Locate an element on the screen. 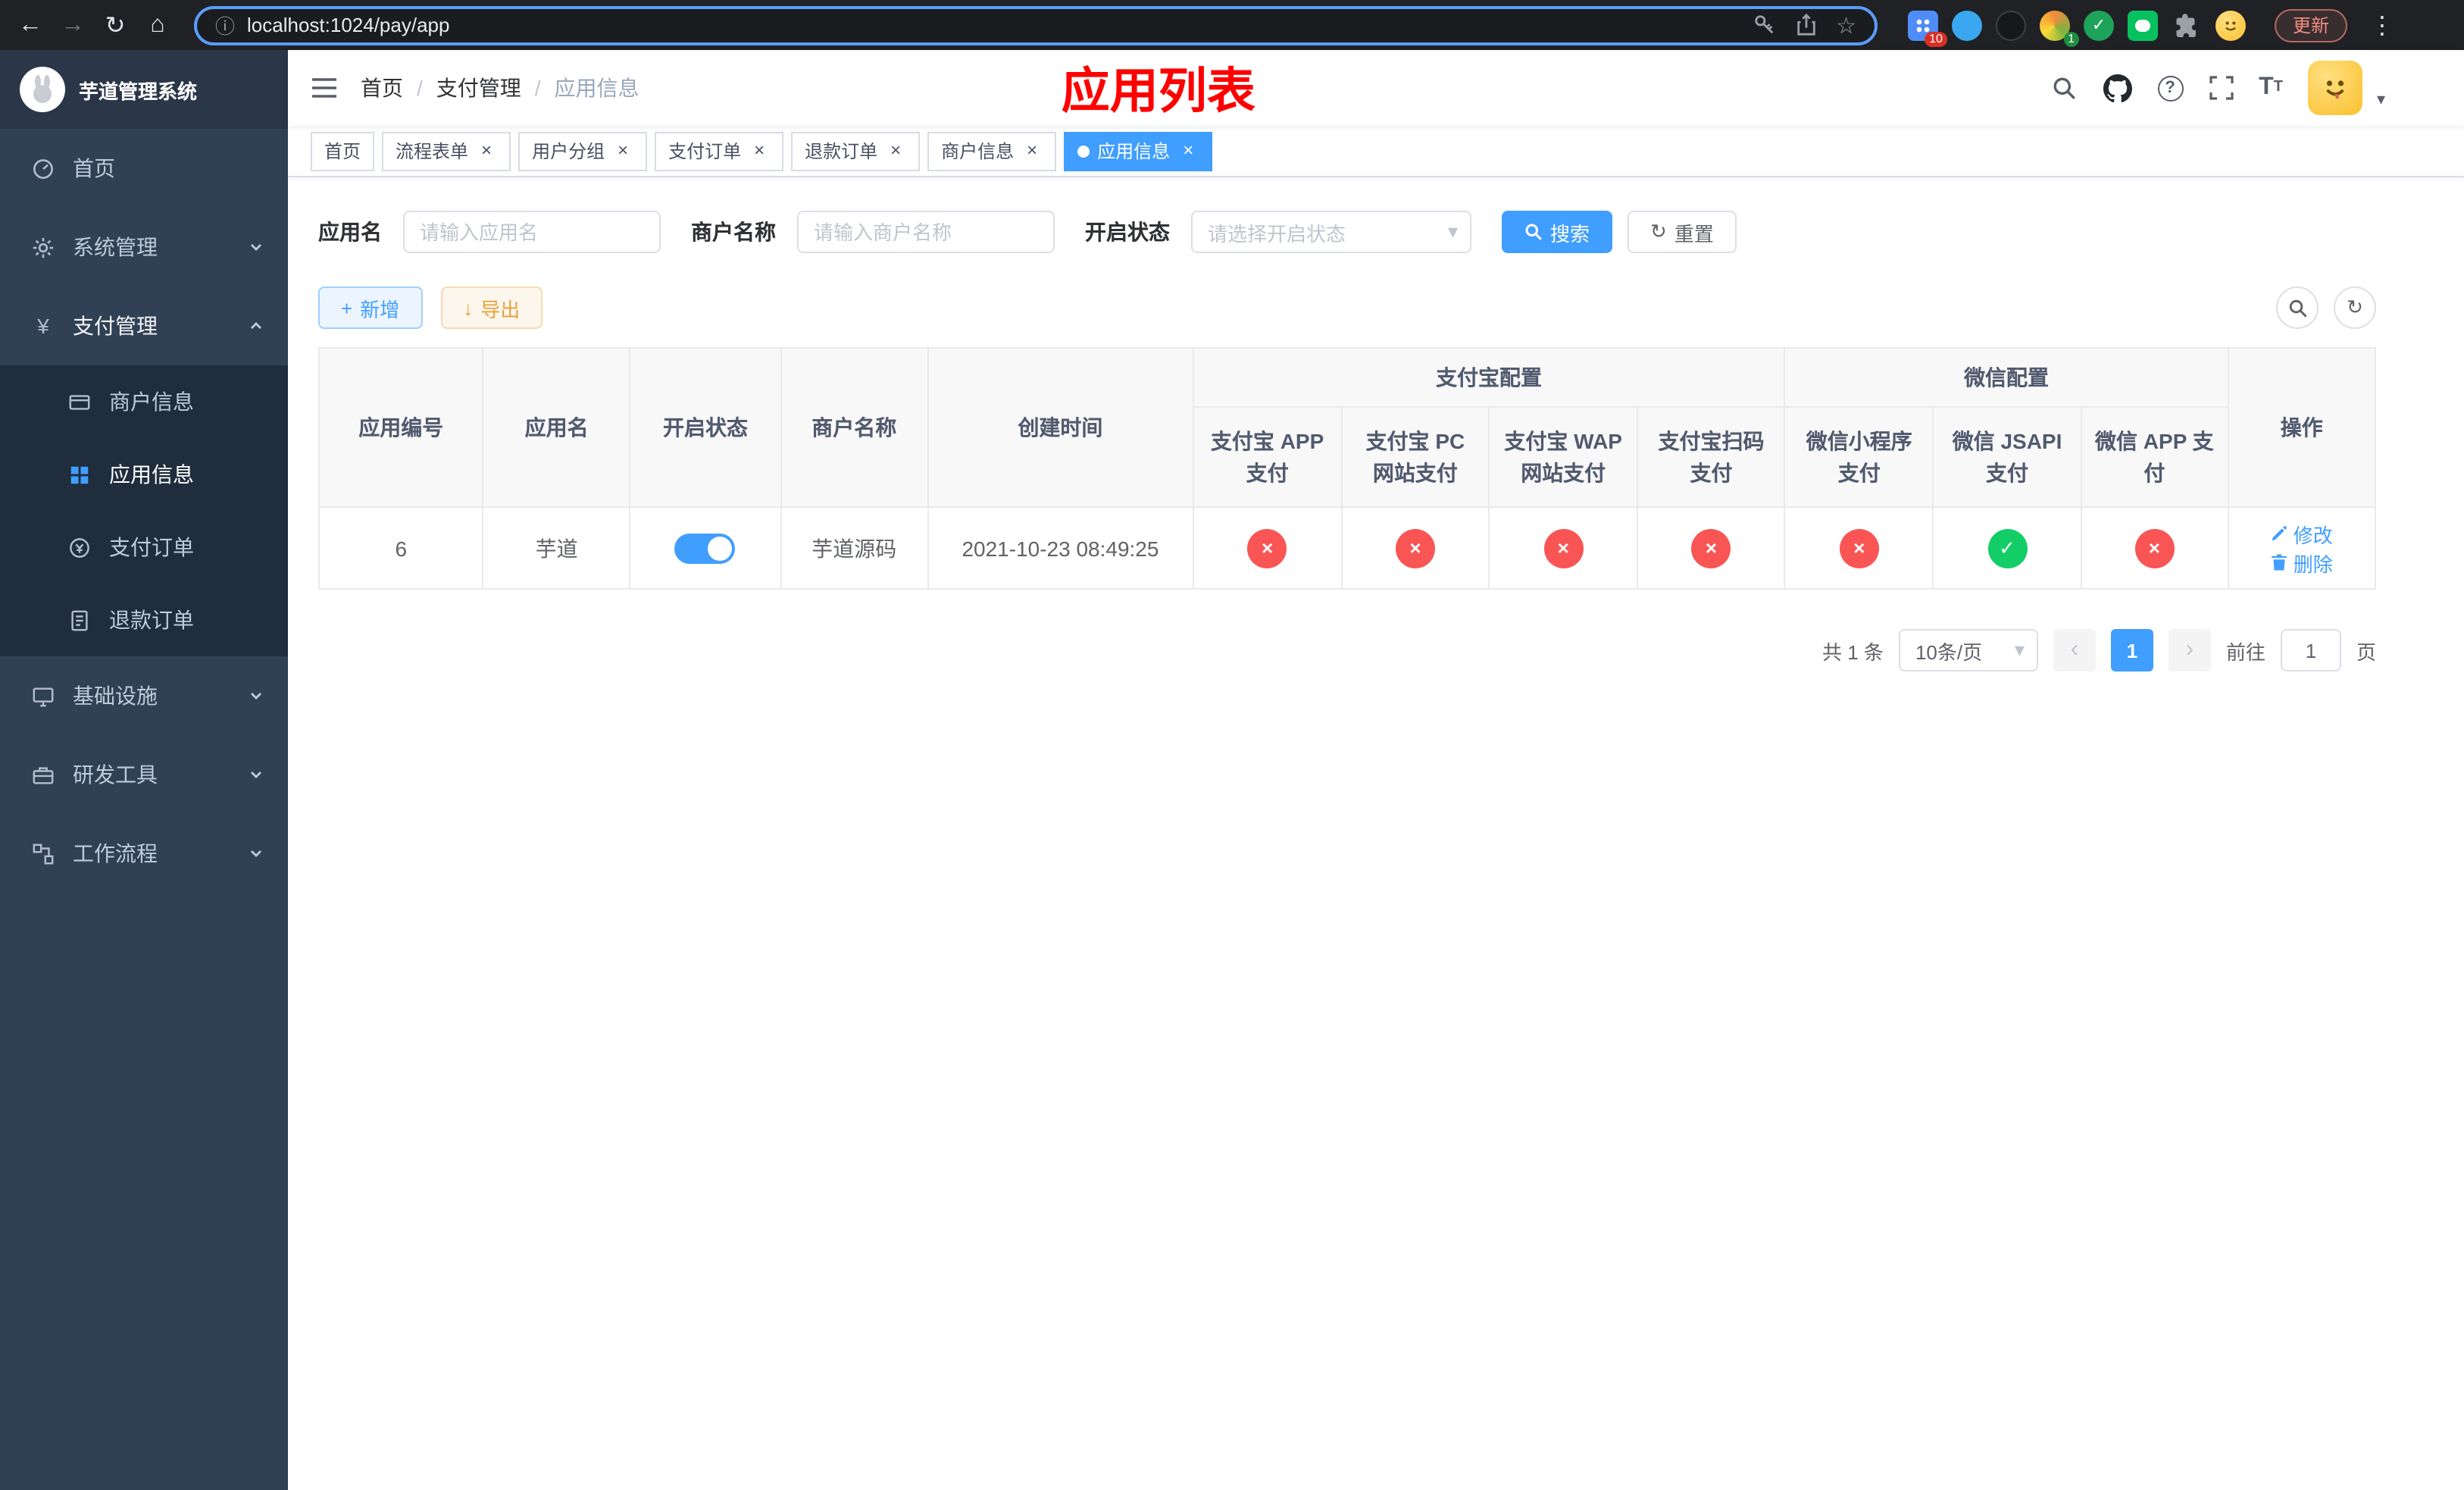 The height and width of the screenshot is (1490, 2464). sidebar-item-workflow: 工作流程 is located at coordinates (144, 853).